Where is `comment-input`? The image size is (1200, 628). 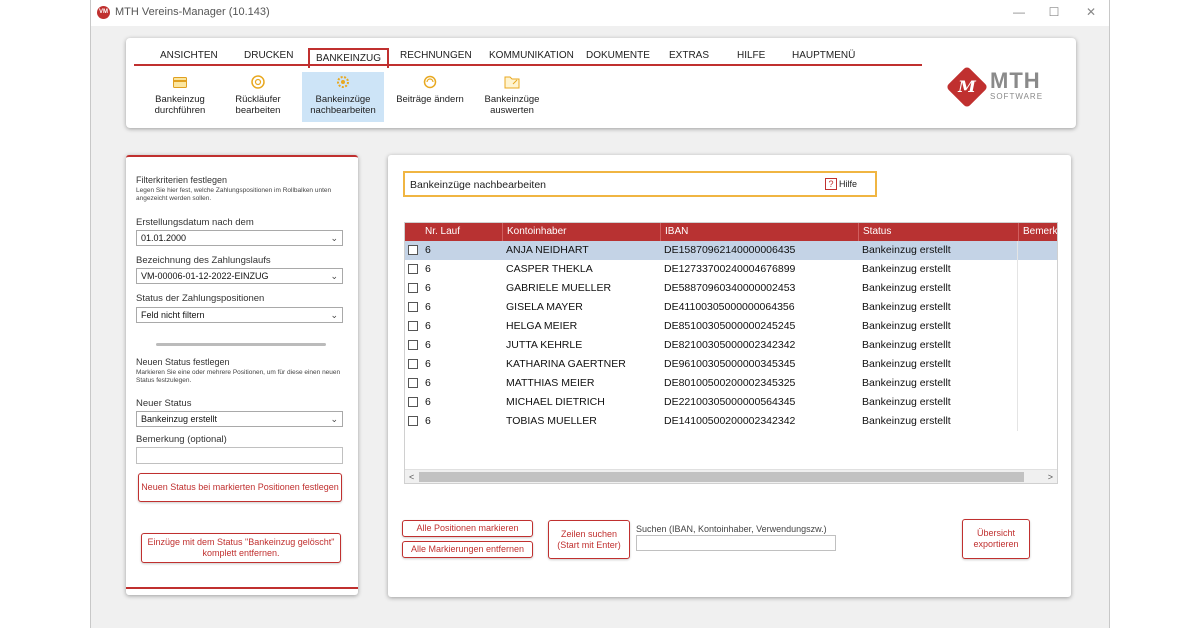 comment-input is located at coordinates (239, 455).